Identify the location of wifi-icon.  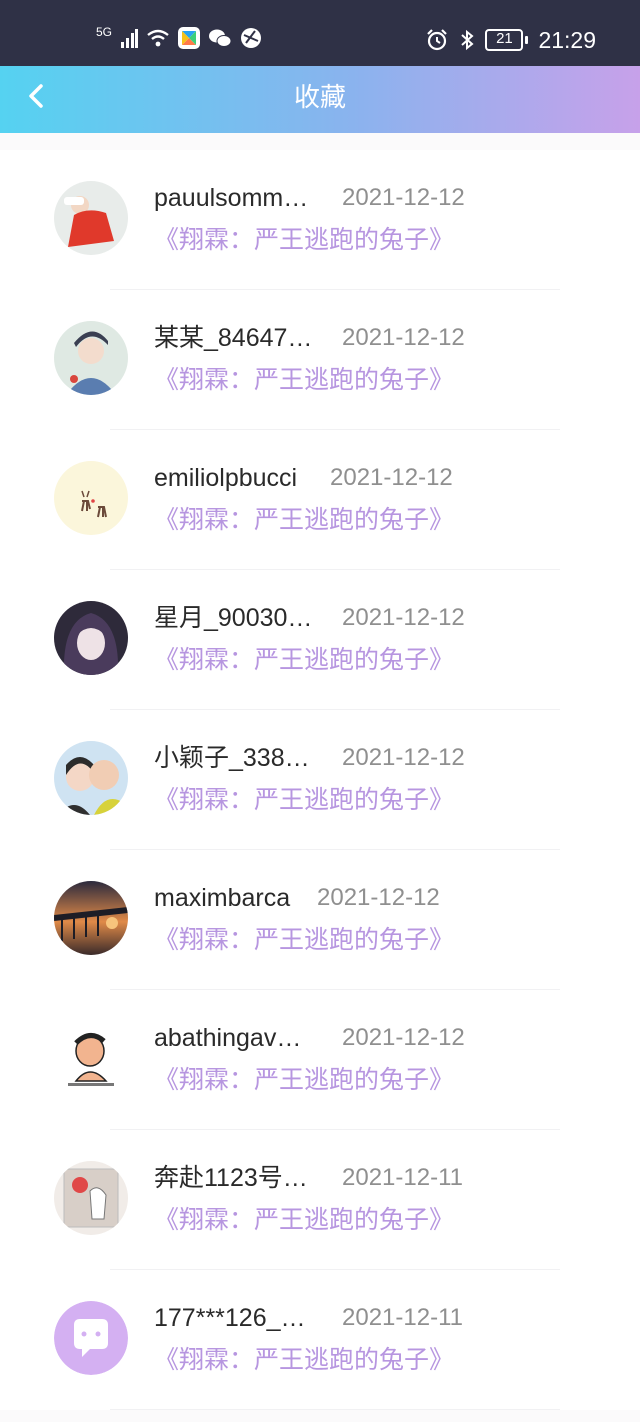
(158, 38).